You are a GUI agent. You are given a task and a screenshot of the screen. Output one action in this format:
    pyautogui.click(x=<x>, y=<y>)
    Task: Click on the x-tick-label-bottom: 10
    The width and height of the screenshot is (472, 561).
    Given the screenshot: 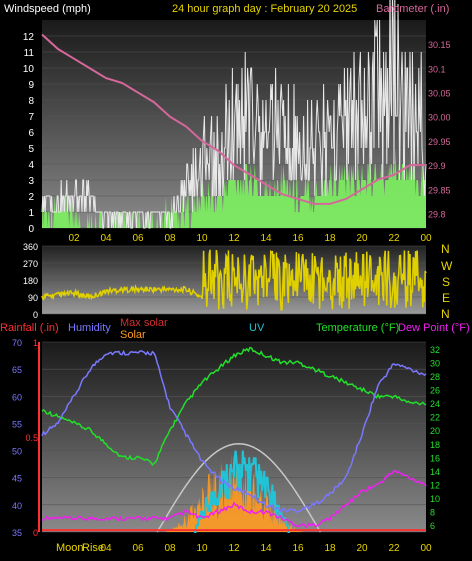 What is the action you would take?
    pyautogui.click(x=202, y=548)
    